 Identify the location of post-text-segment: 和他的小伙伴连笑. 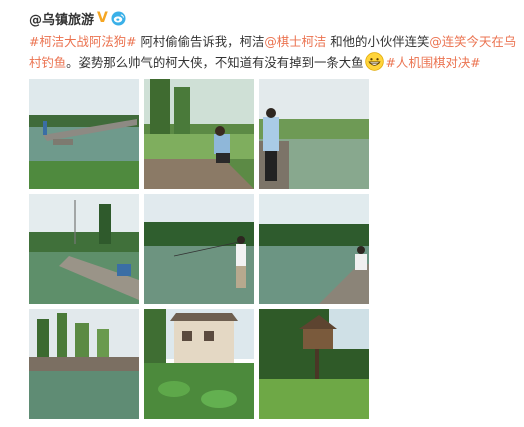
(378, 41).